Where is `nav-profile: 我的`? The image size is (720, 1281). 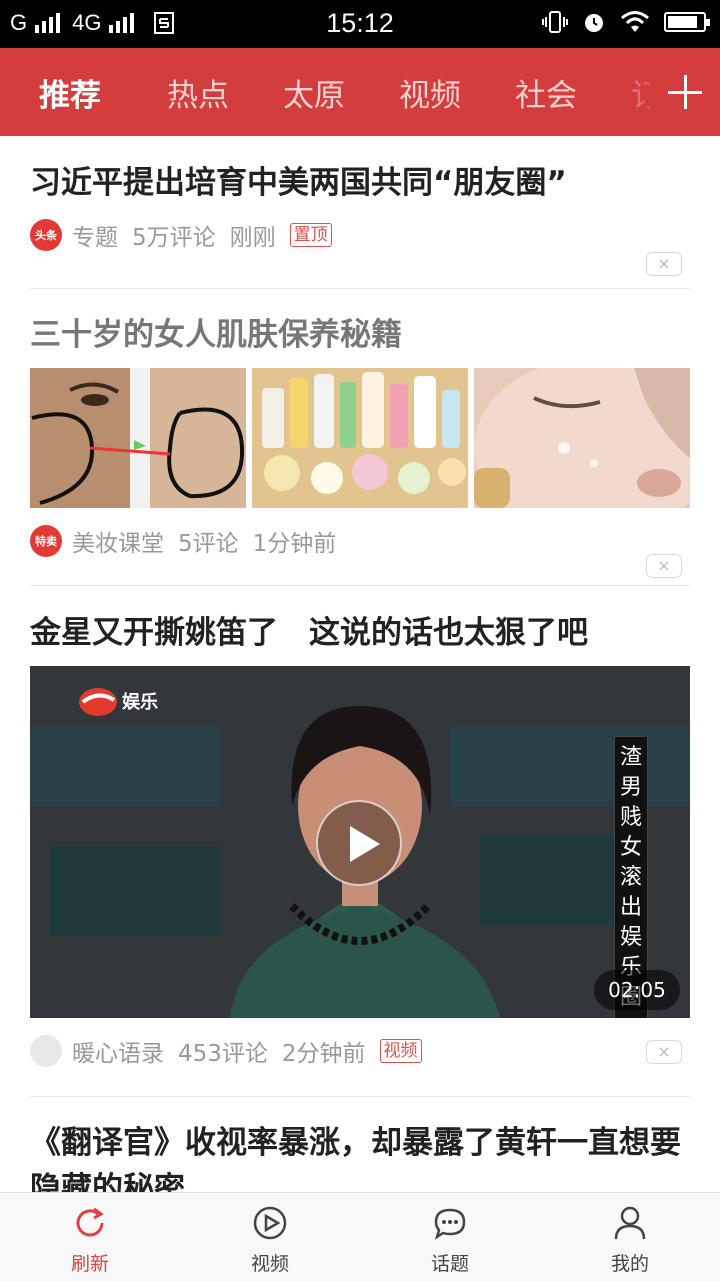 nav-profile: 我的 is located at coordinates (630, 1237).